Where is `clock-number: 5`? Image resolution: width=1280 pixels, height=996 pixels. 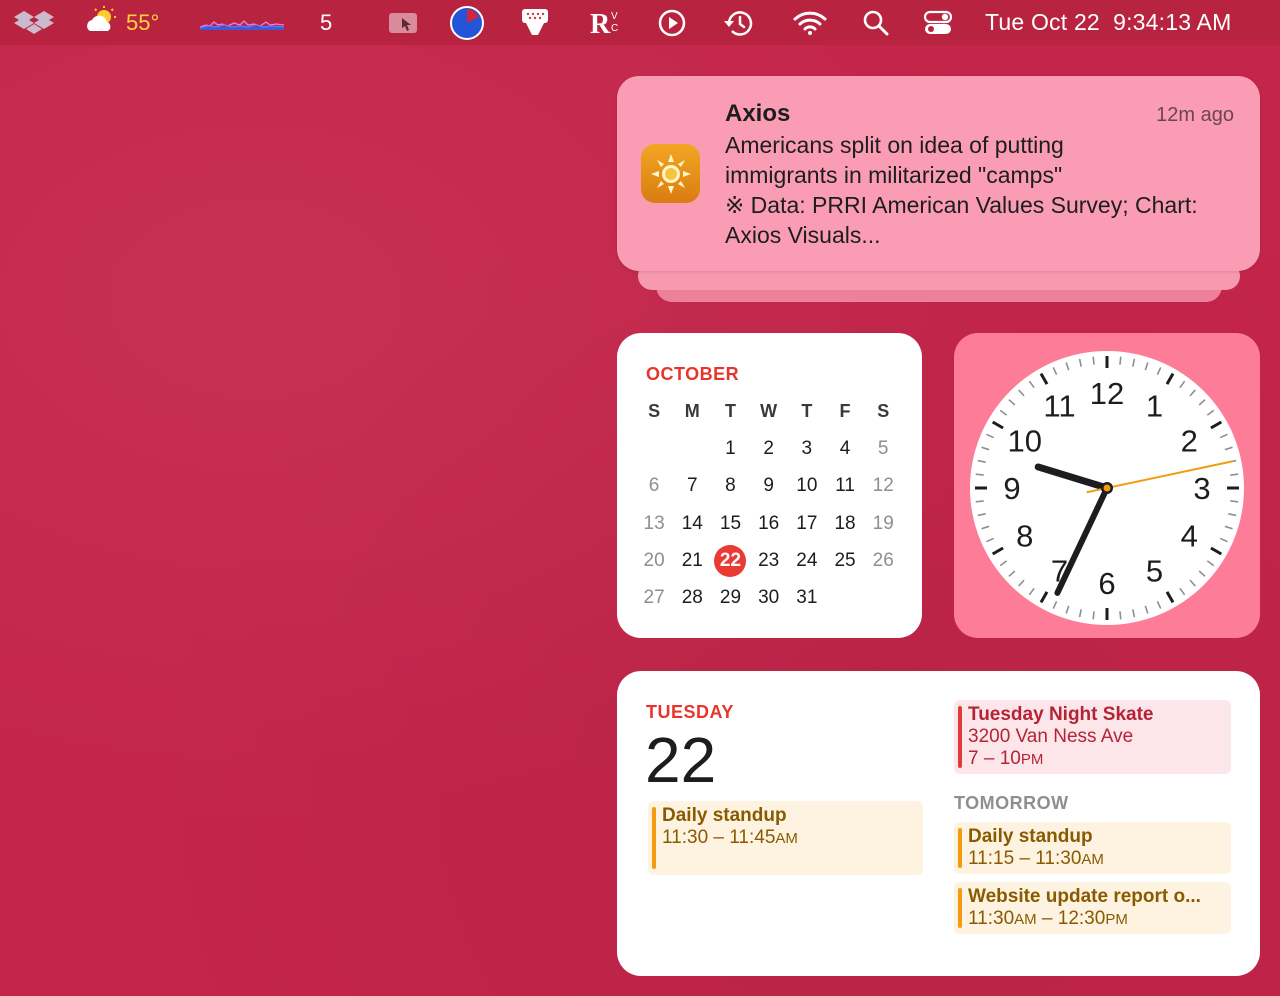
clock-number: 5 is located at coordinates (1154, 570).